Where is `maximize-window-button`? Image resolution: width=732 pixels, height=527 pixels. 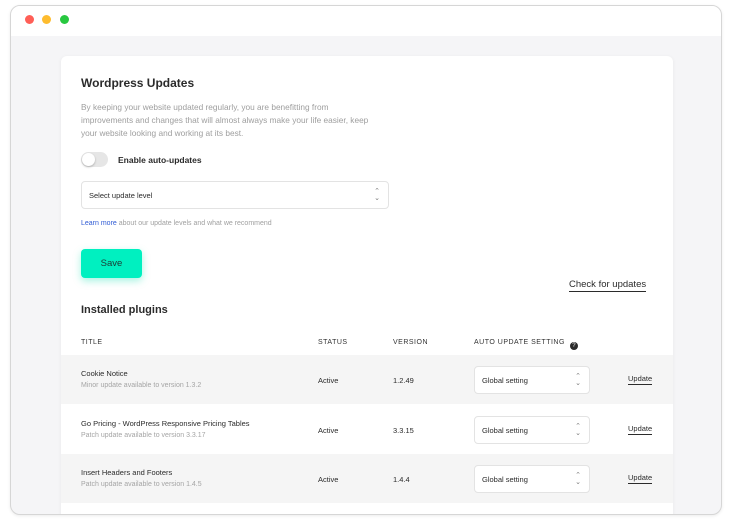
maximize-window-button is located at coordinates (64, 19).